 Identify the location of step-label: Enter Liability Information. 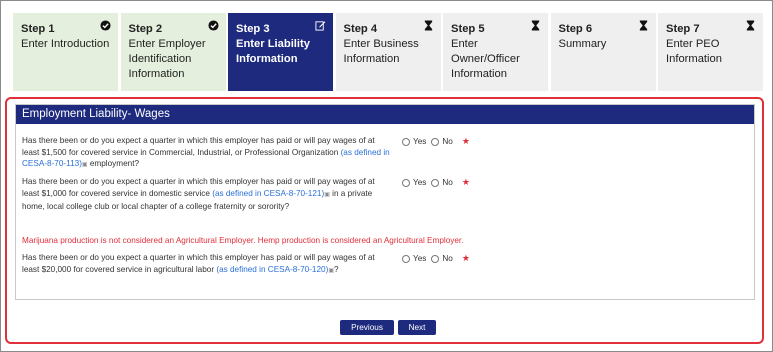
(273, 51).